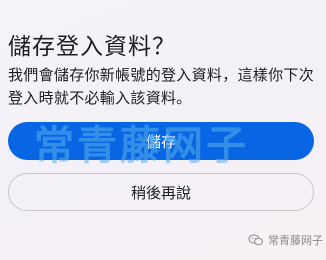  What do you see at coordinates (161, 86) in the screenshot?
I see `dialog-description: 我們會儲存你新帳號的登入資料，這樣你下次登入時就不必輸入該資料。` at bounding box center [161, 86].